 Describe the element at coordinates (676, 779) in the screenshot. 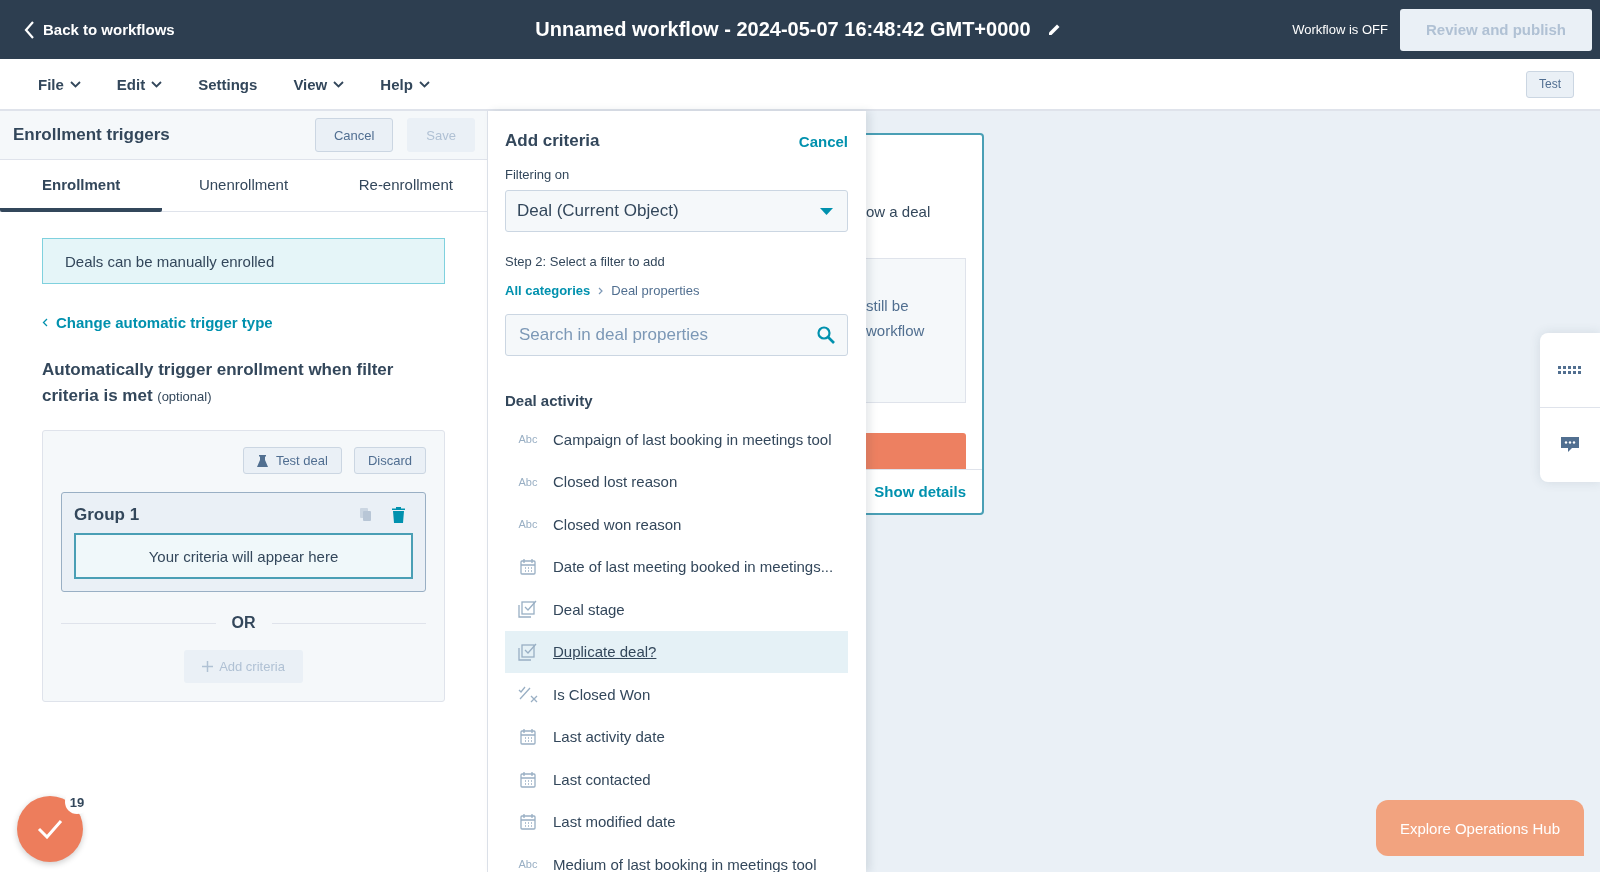

I see `property-item: Last contacted` at that location.